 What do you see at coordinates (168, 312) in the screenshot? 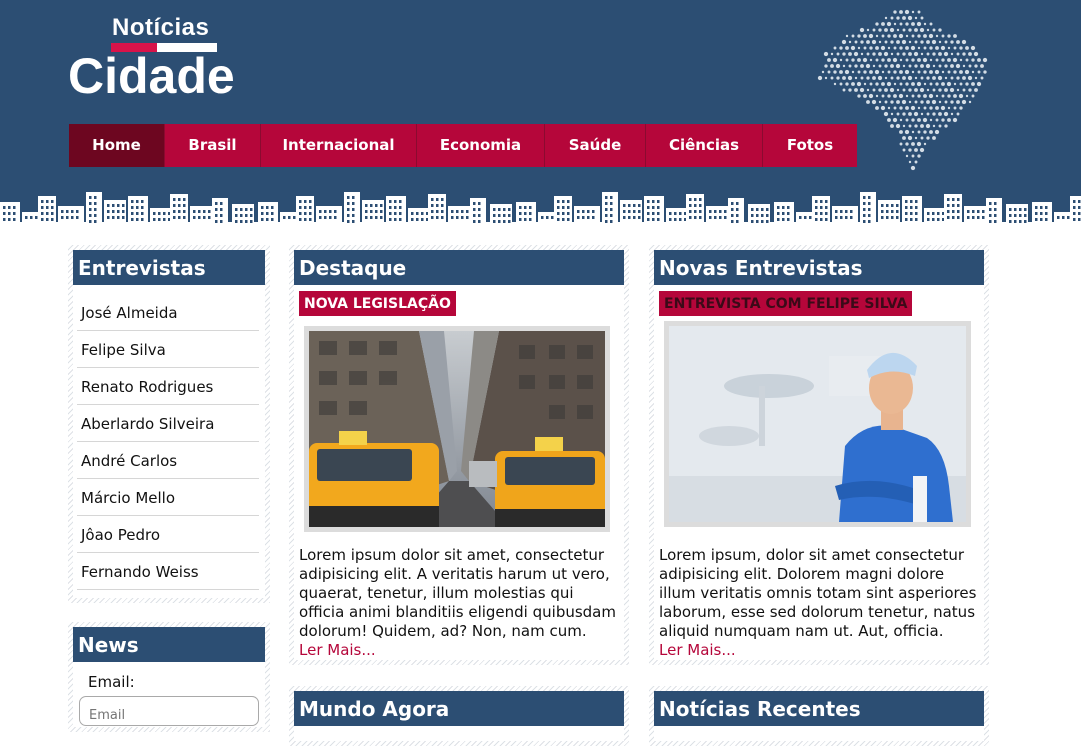
I see `list-item: José Almeida` at bounding box center [168, 312].